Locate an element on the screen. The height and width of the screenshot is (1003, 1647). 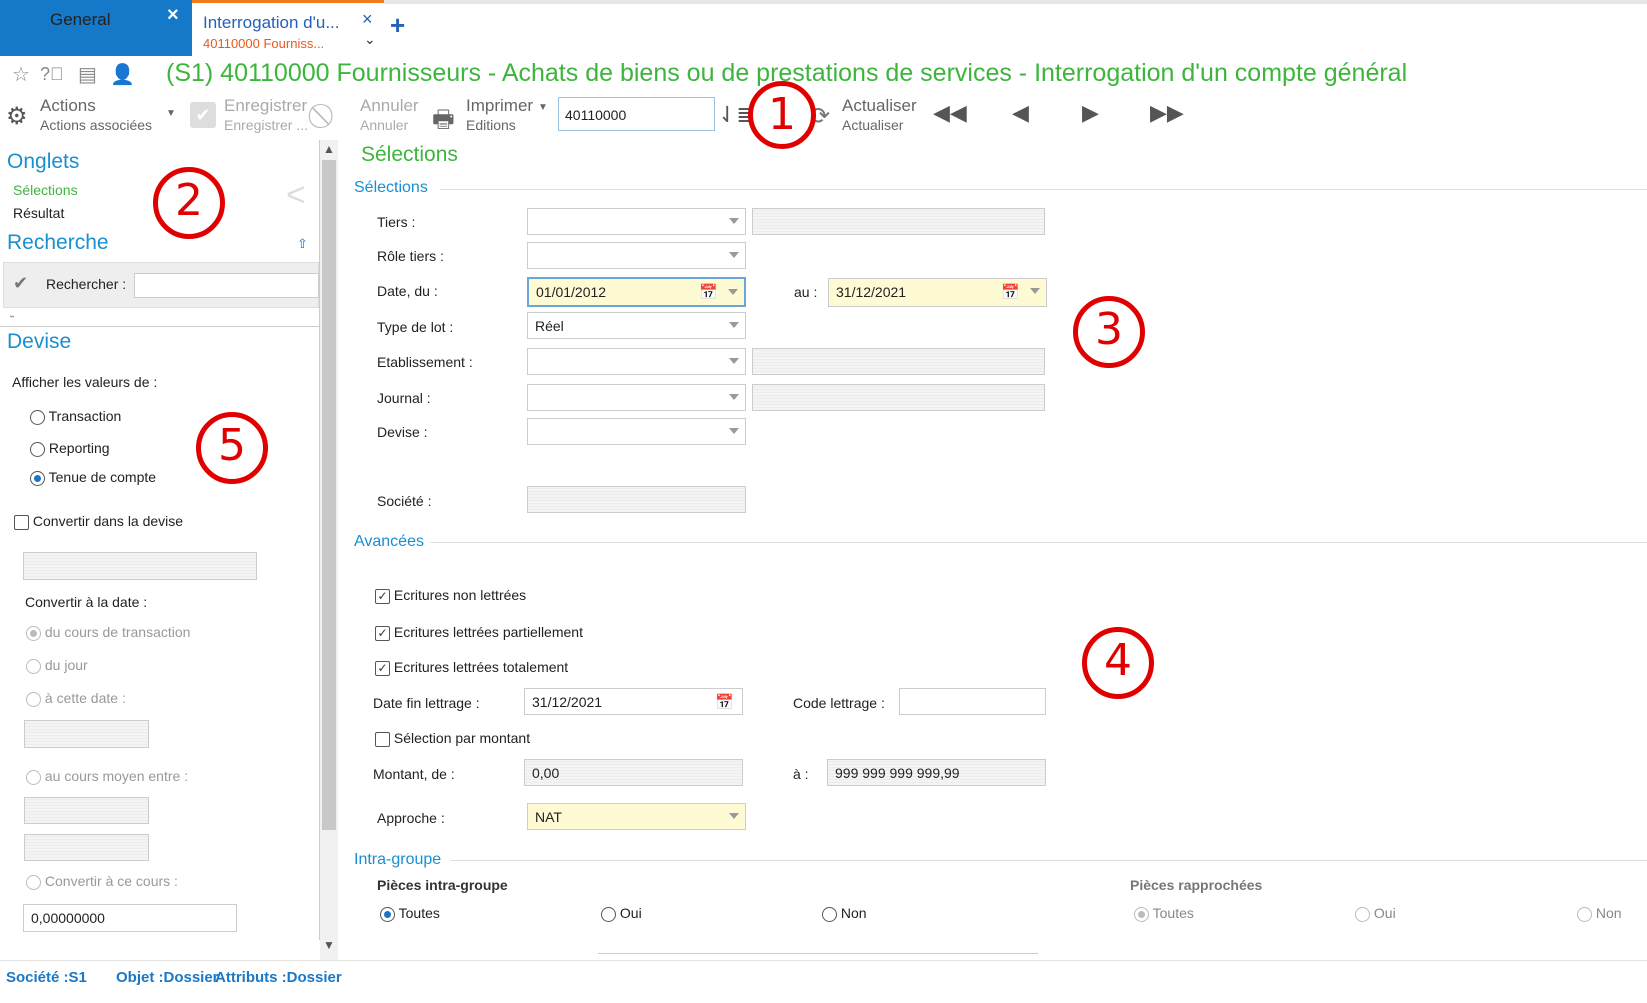
type-lot-label: Type de lot : is located at coordinates (415, 327).